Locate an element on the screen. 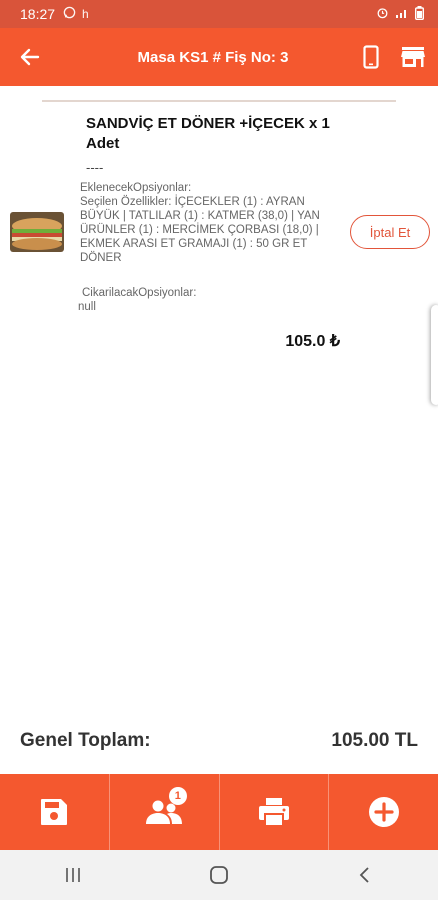  printer-icon is located at coordinates (273, 812).